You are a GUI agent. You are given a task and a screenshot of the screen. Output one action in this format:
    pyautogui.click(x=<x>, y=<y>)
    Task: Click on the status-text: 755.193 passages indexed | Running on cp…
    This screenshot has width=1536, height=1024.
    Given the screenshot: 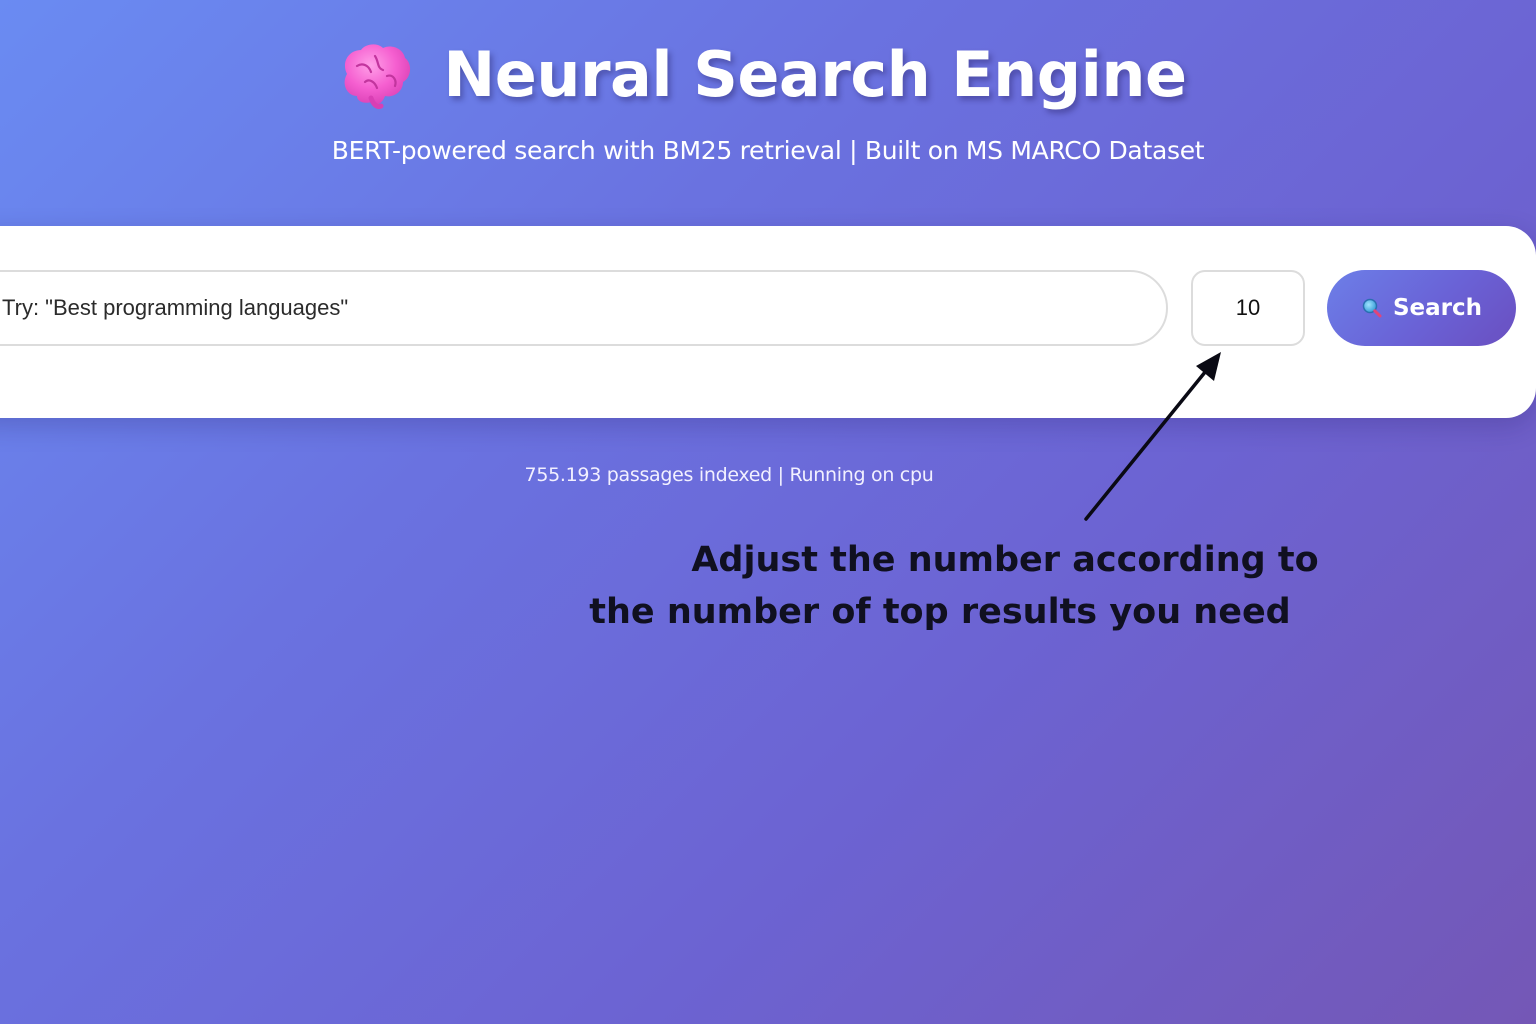 What is the action you would take?
    pyautogui.click(x=729, y=475)
    